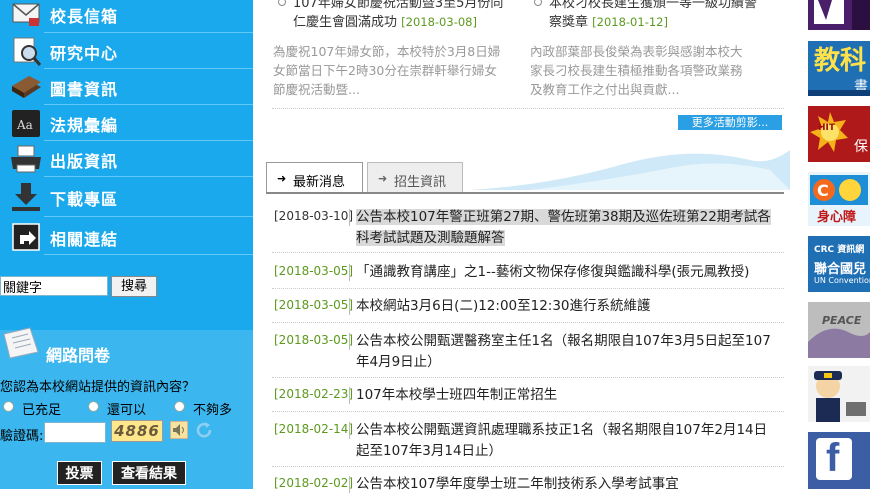 Image resolution: width=870 pixels, height=496 pixels. I want to click on dictionary-icon: Aa, so click(26, 123).